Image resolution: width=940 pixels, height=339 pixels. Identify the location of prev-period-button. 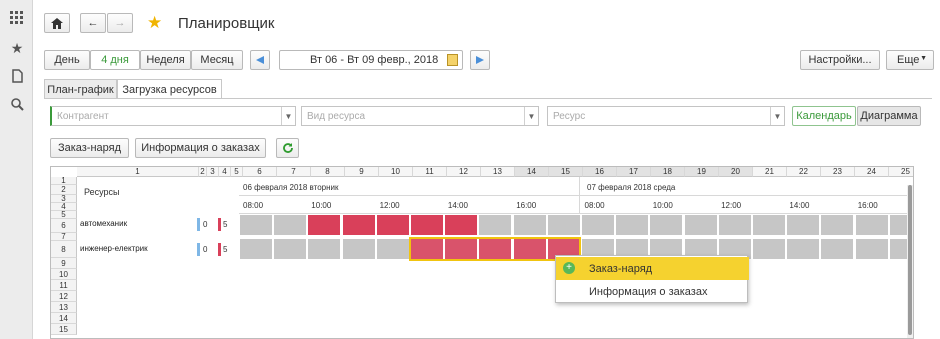
(260, 60).